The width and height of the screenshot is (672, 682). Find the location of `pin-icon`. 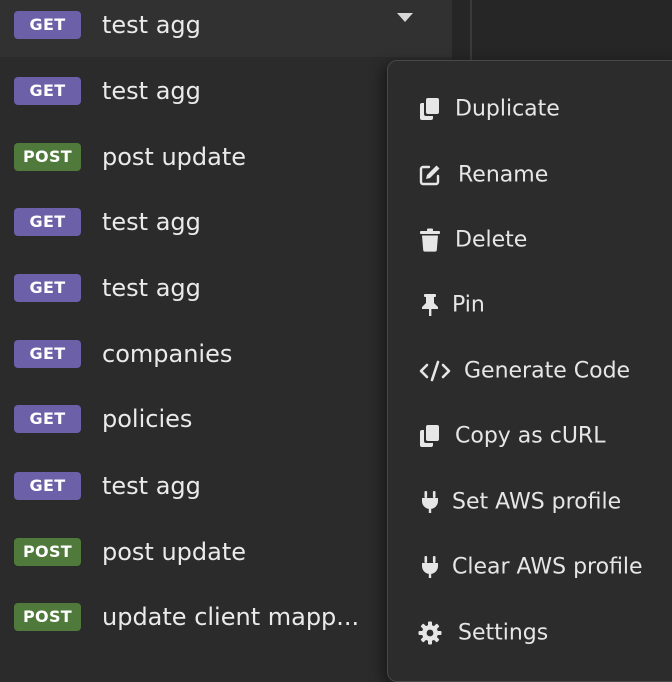

pin-icon is located at coordinates (430, 305).